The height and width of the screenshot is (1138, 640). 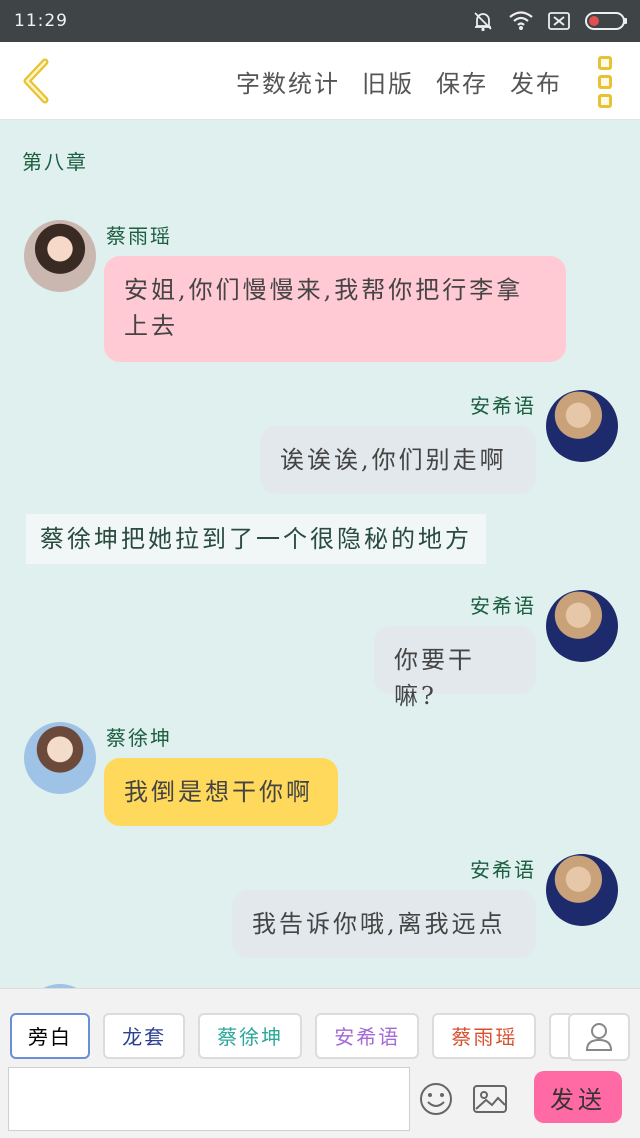 I want to click on image-button, so click(x=490, y=1099).